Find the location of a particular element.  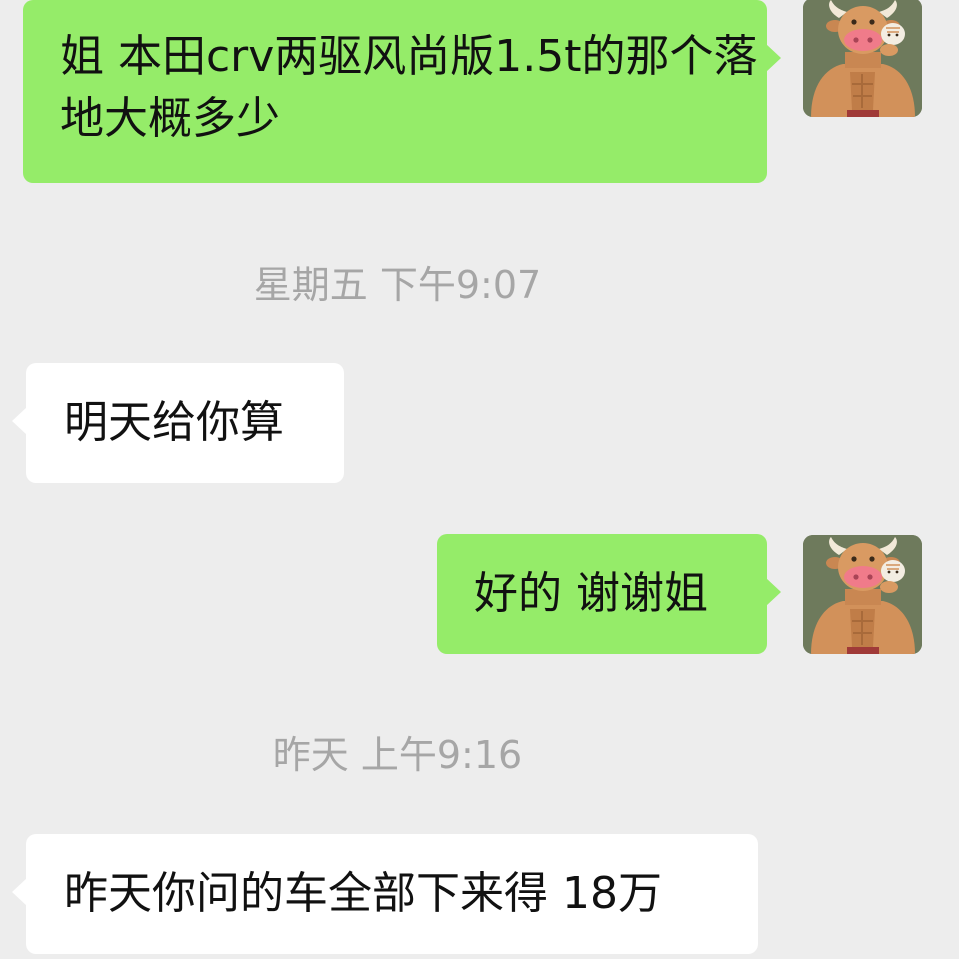

message-text: 姐 本田crv两驱风尚版1.5t的那个落地大概多少 is located at coordinates (409, 87).